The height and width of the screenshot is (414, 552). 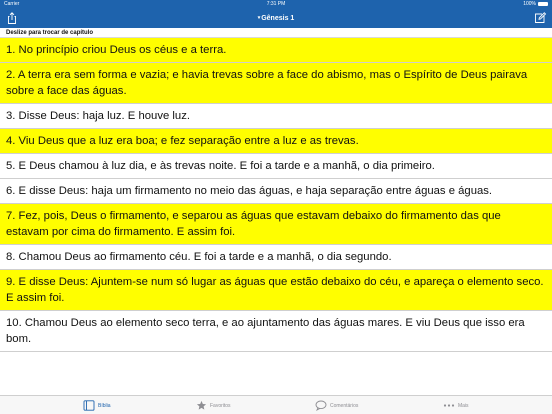 What do you see at coordinates (89, 405) in the screenshot?
I see `book-icon` at bounding box center [89, 405].